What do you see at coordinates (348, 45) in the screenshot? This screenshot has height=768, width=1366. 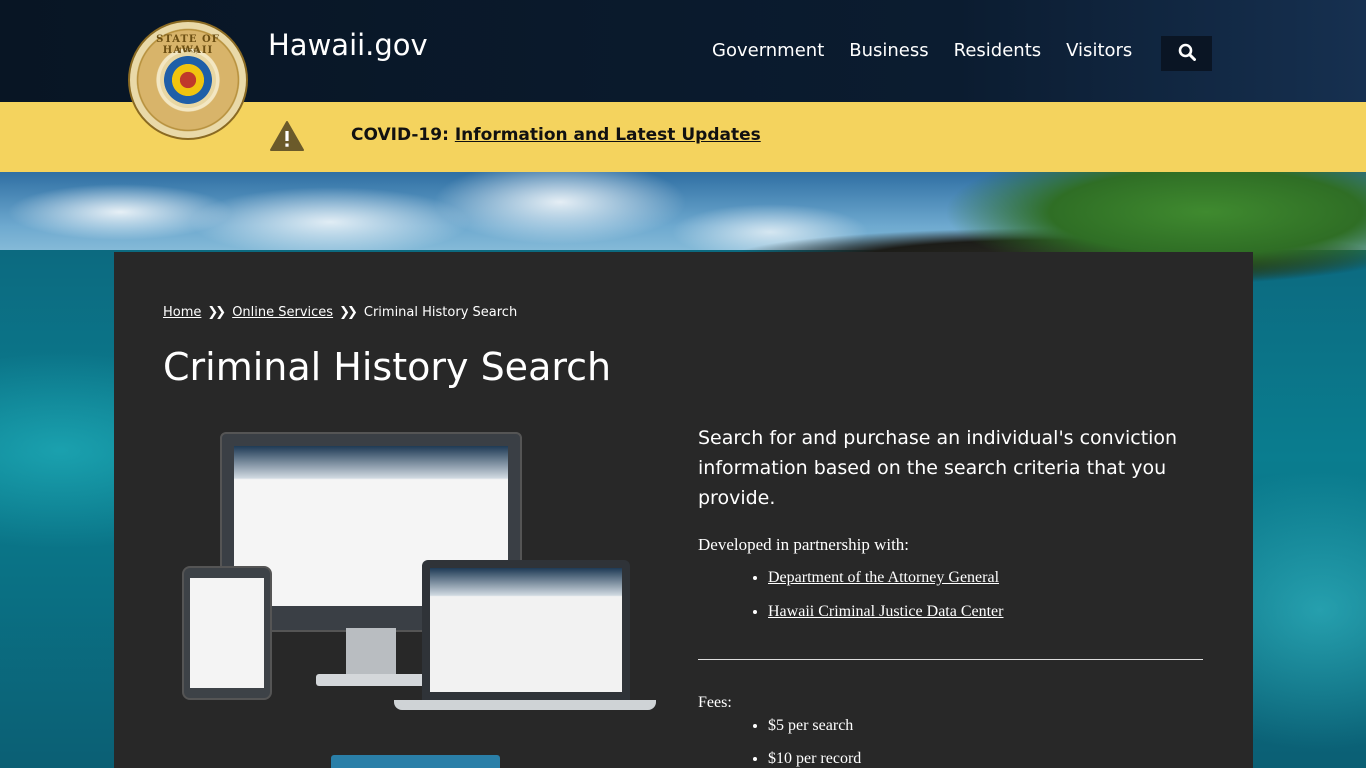 I see `site-title-link: Hawaii.gov` at bounding box center [348, 45].